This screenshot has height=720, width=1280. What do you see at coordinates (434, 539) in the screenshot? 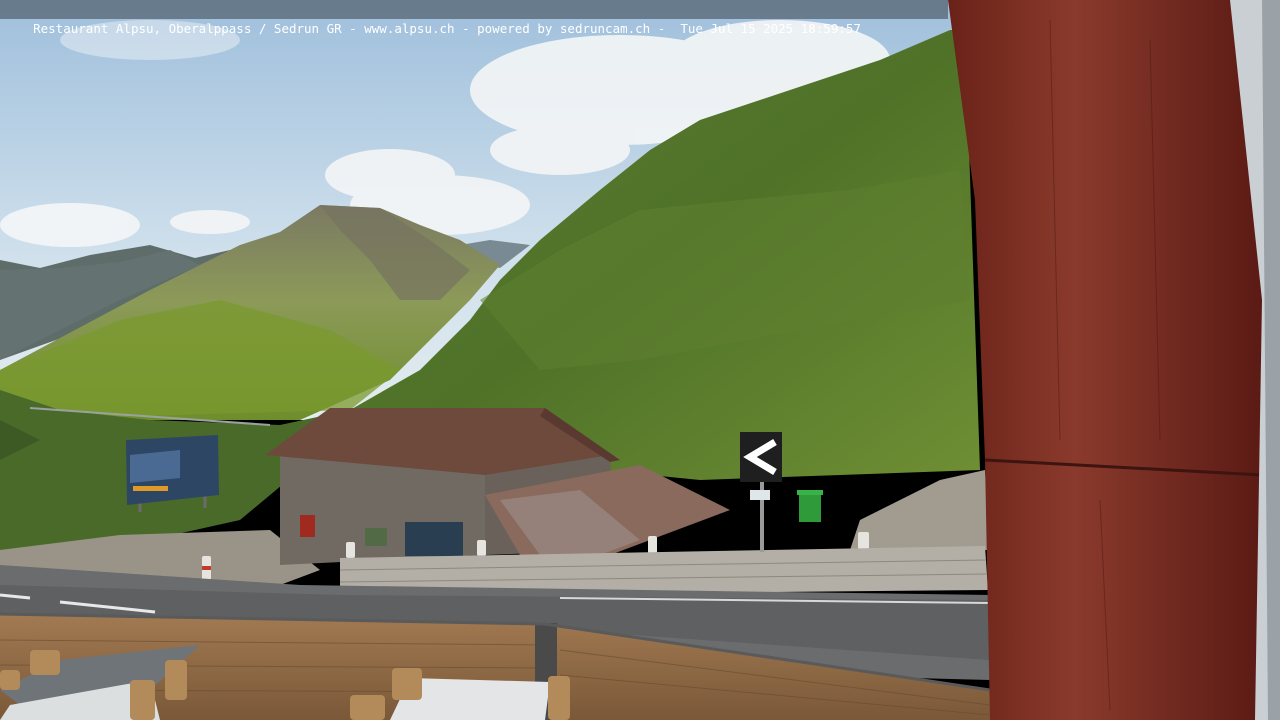
I see `barn-poster` at bounding box center [434, 539].